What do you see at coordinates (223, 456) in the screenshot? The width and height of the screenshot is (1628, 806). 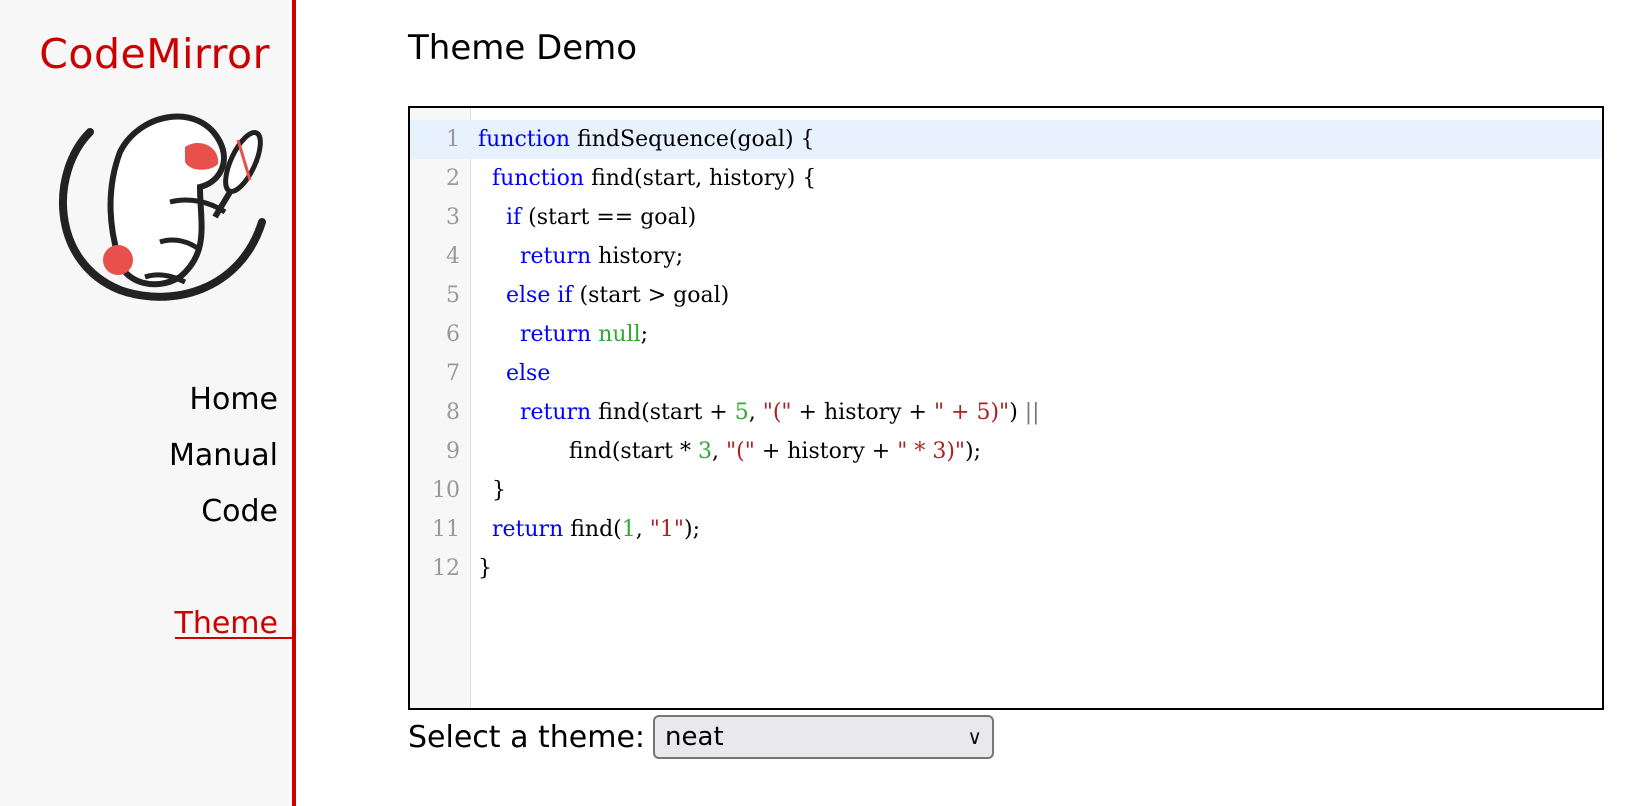 I see `nav-manual: Manual` at bounding box center [223, 456].